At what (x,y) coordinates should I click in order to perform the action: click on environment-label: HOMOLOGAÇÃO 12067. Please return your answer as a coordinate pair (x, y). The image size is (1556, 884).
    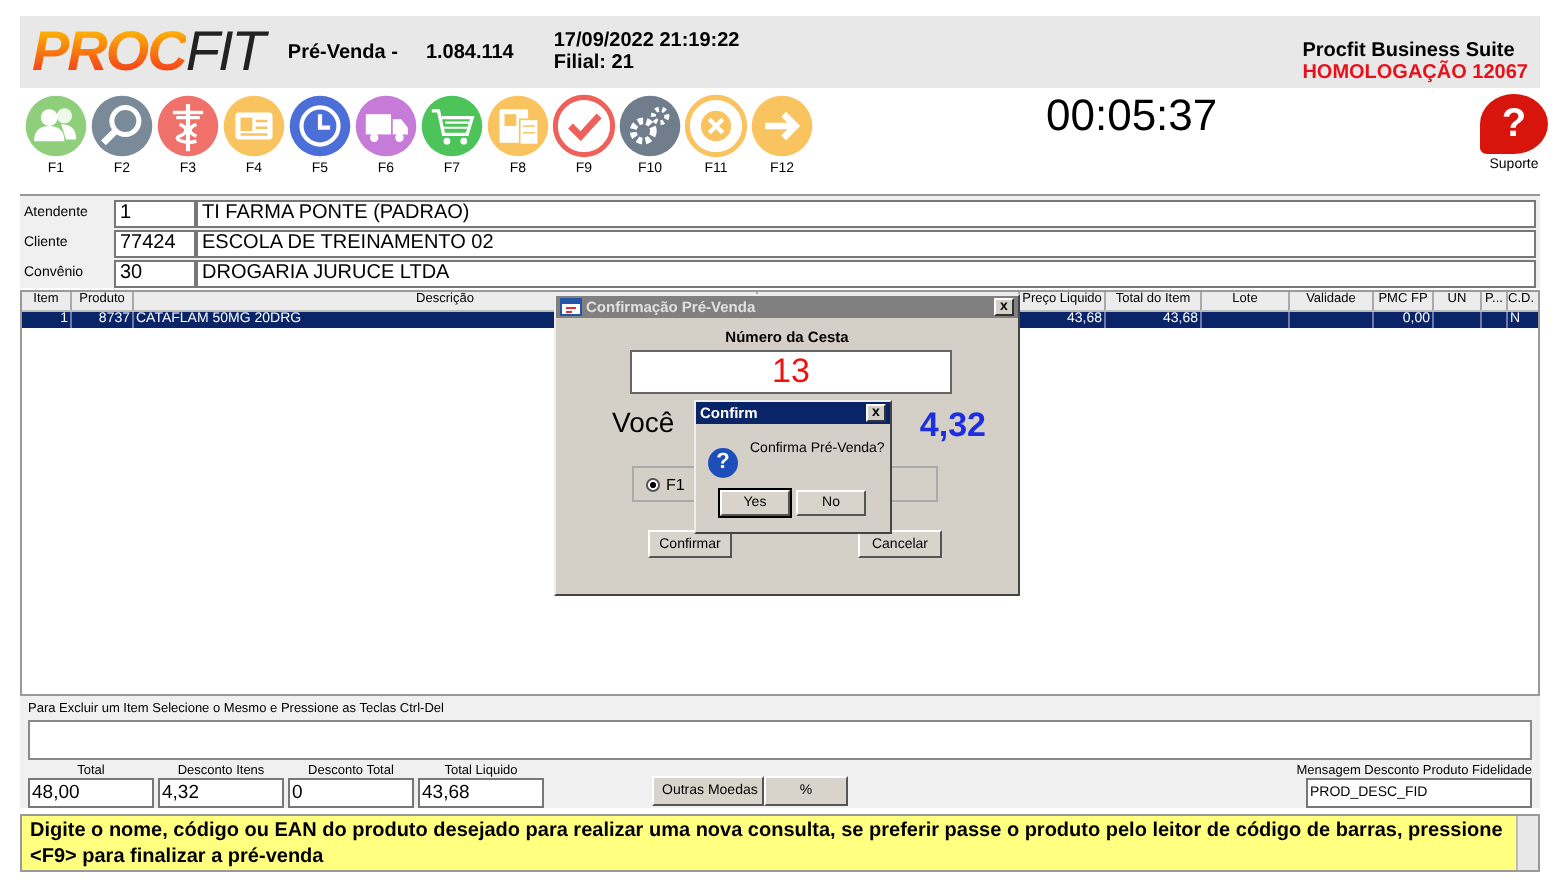
    Looking at the image, I should click on (1415, 73).